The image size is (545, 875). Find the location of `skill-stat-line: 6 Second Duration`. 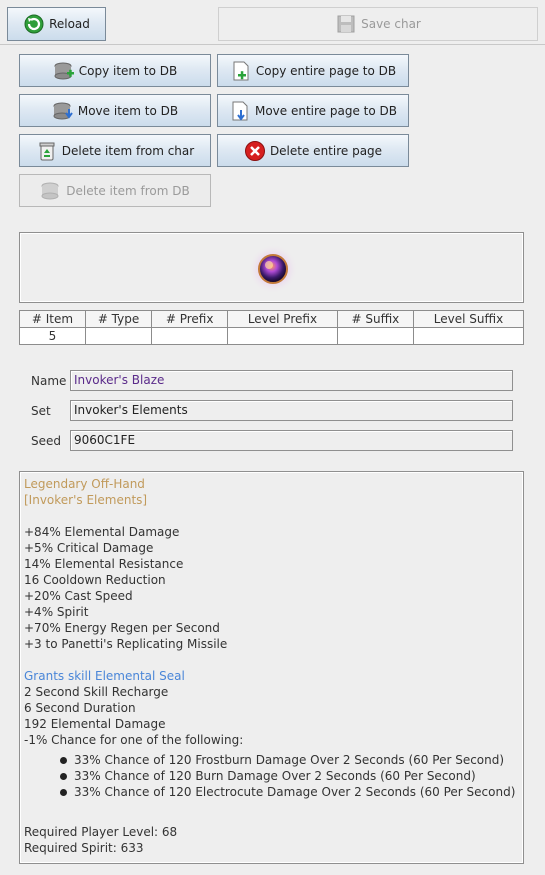

skill-stat-line: 6 Second Duration is located at coordinates (80, 708).